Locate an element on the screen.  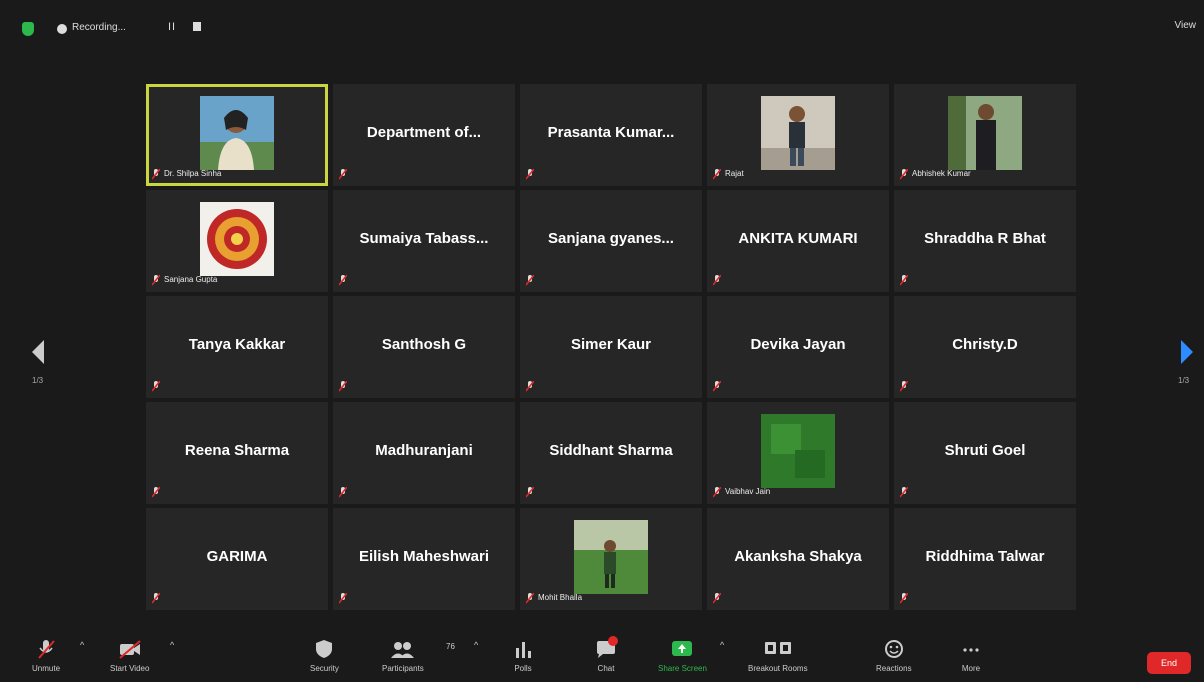
polls-icon is located at coordinates (523, 650).